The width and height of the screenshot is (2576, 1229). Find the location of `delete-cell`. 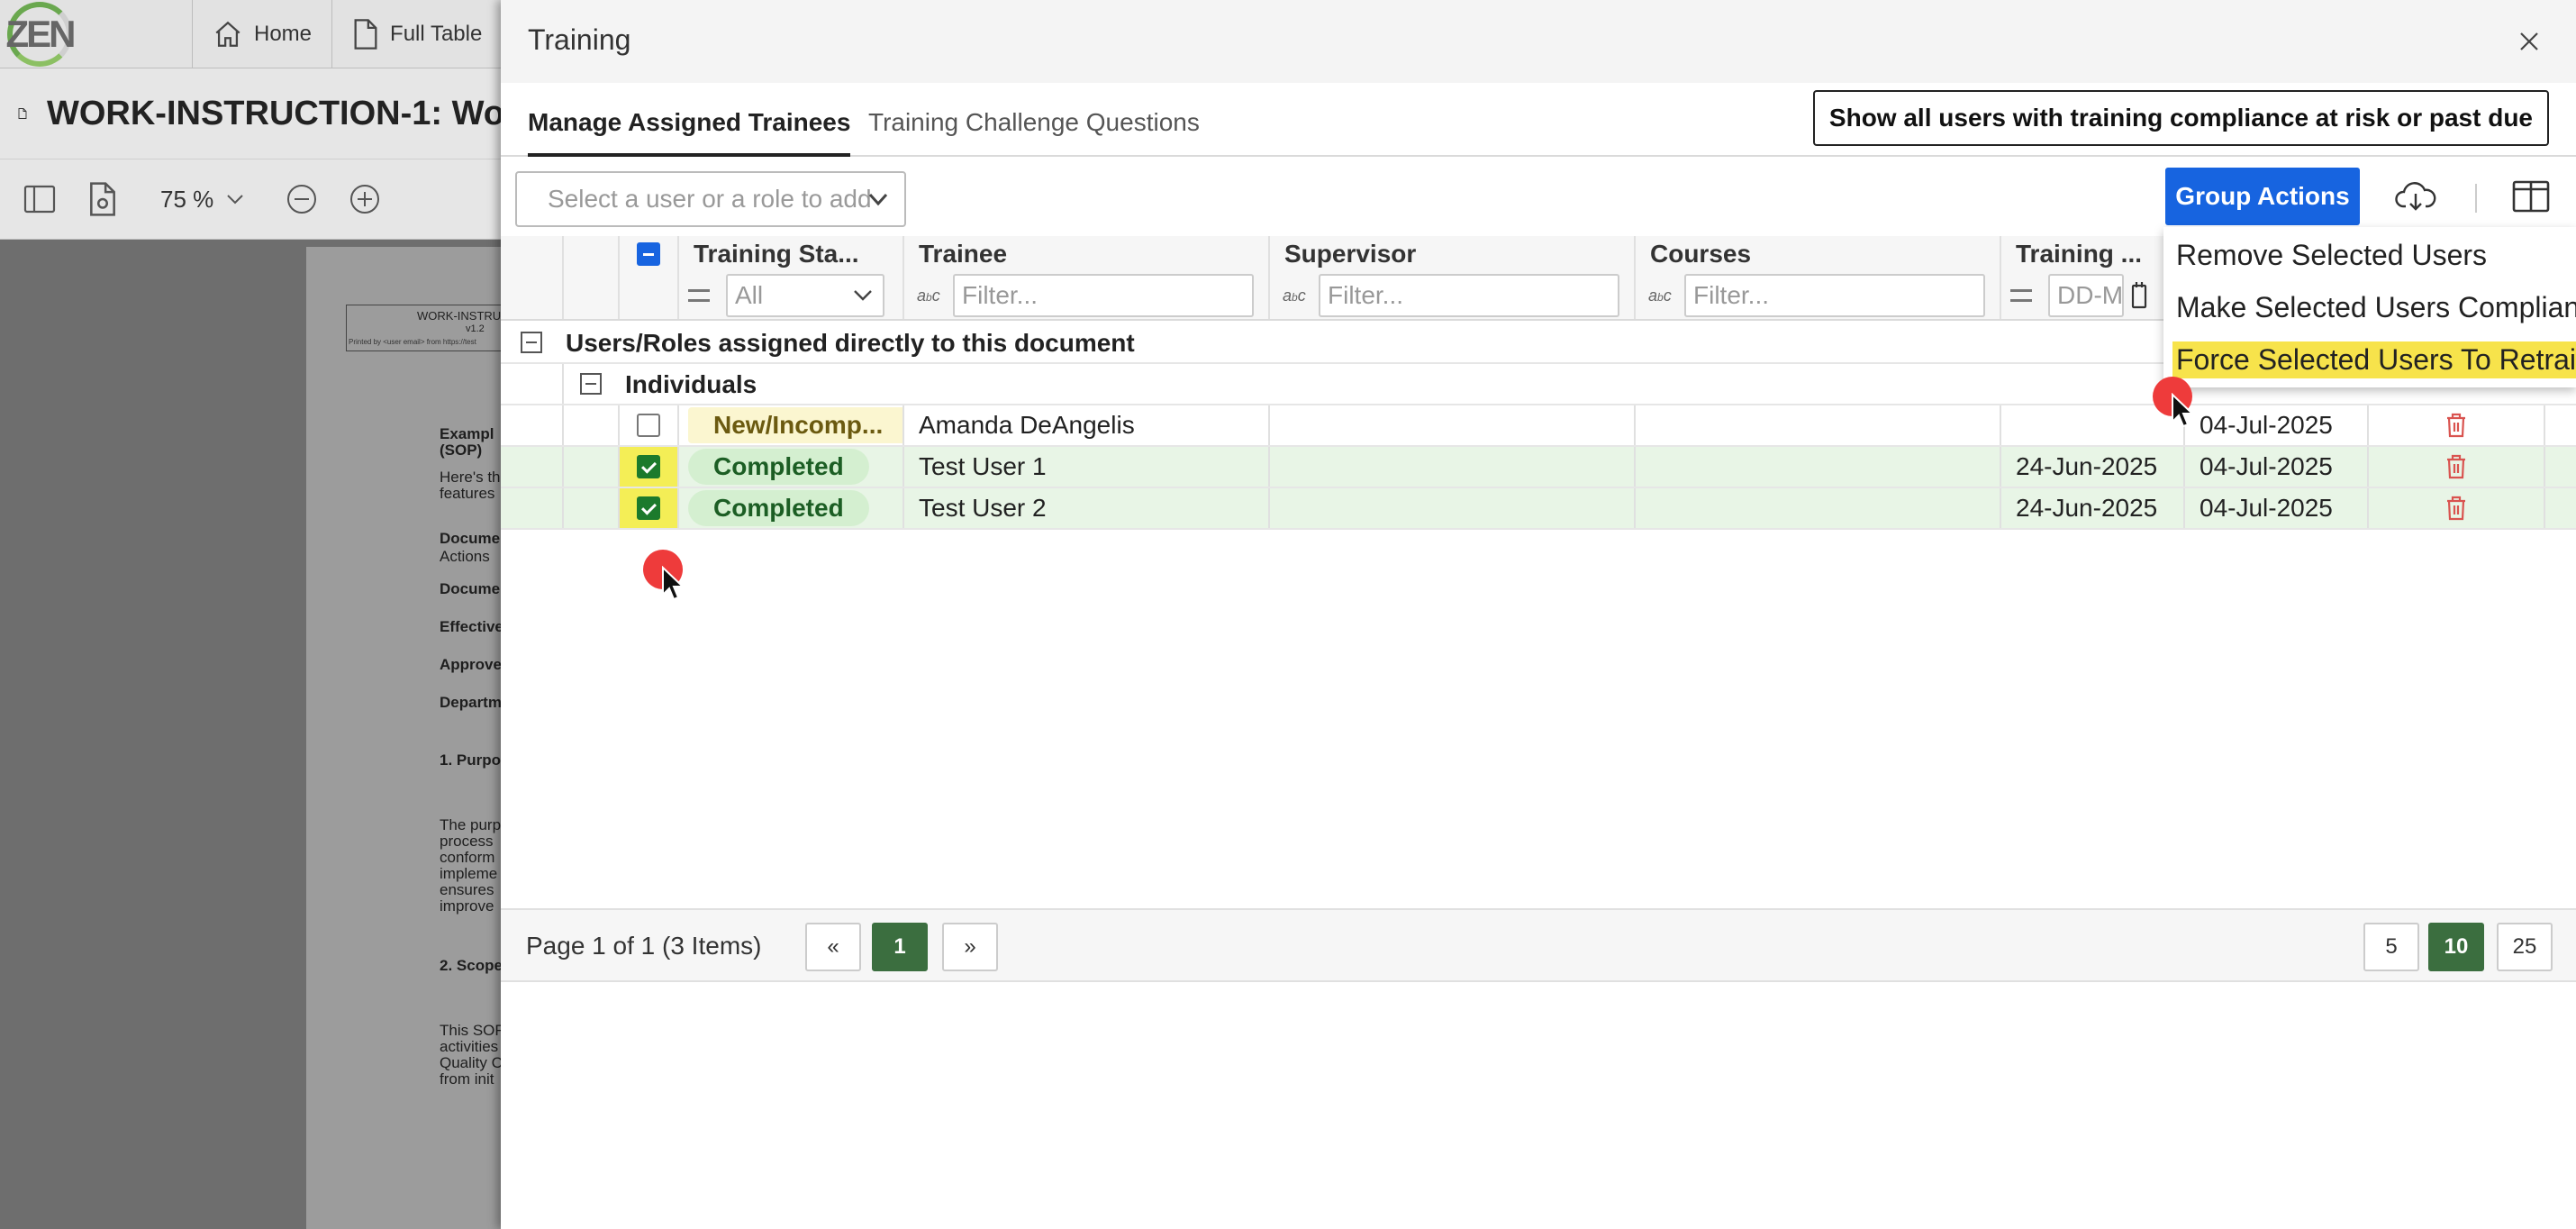

delete-cell is located at coordinates (2457, 467).